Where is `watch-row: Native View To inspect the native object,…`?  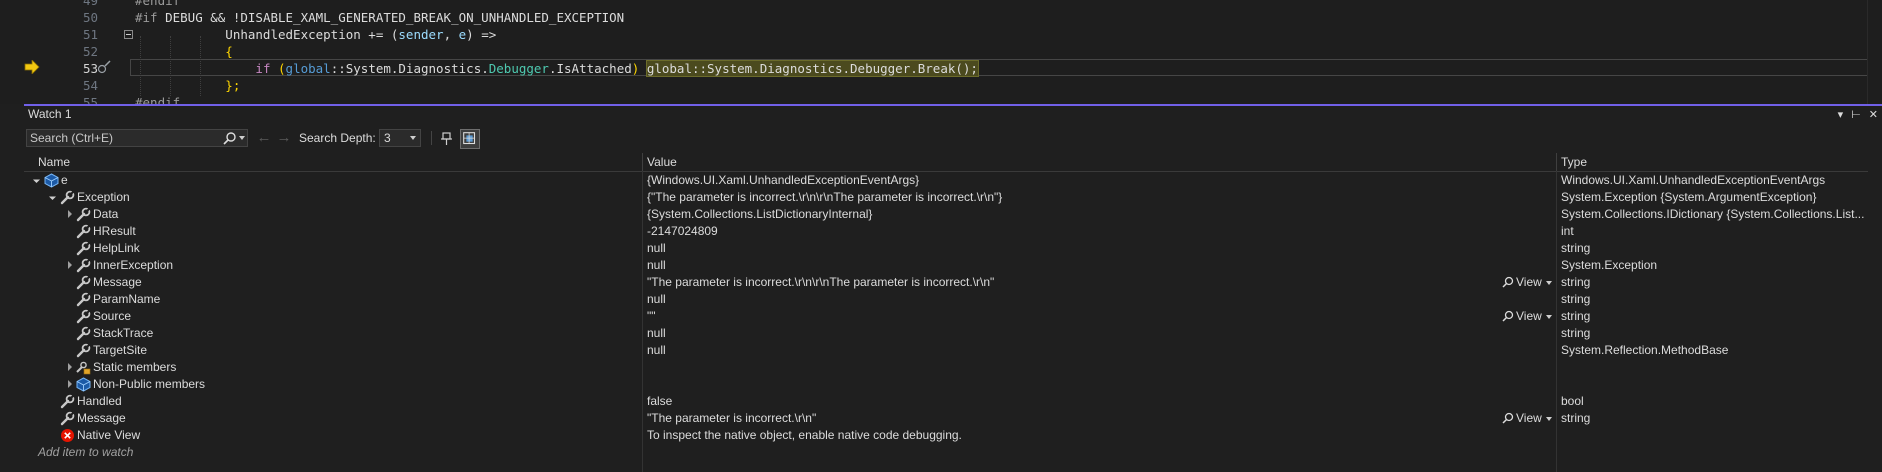
watch-row: Native View To inspect the native object,… is located at coordinates (953, 435).